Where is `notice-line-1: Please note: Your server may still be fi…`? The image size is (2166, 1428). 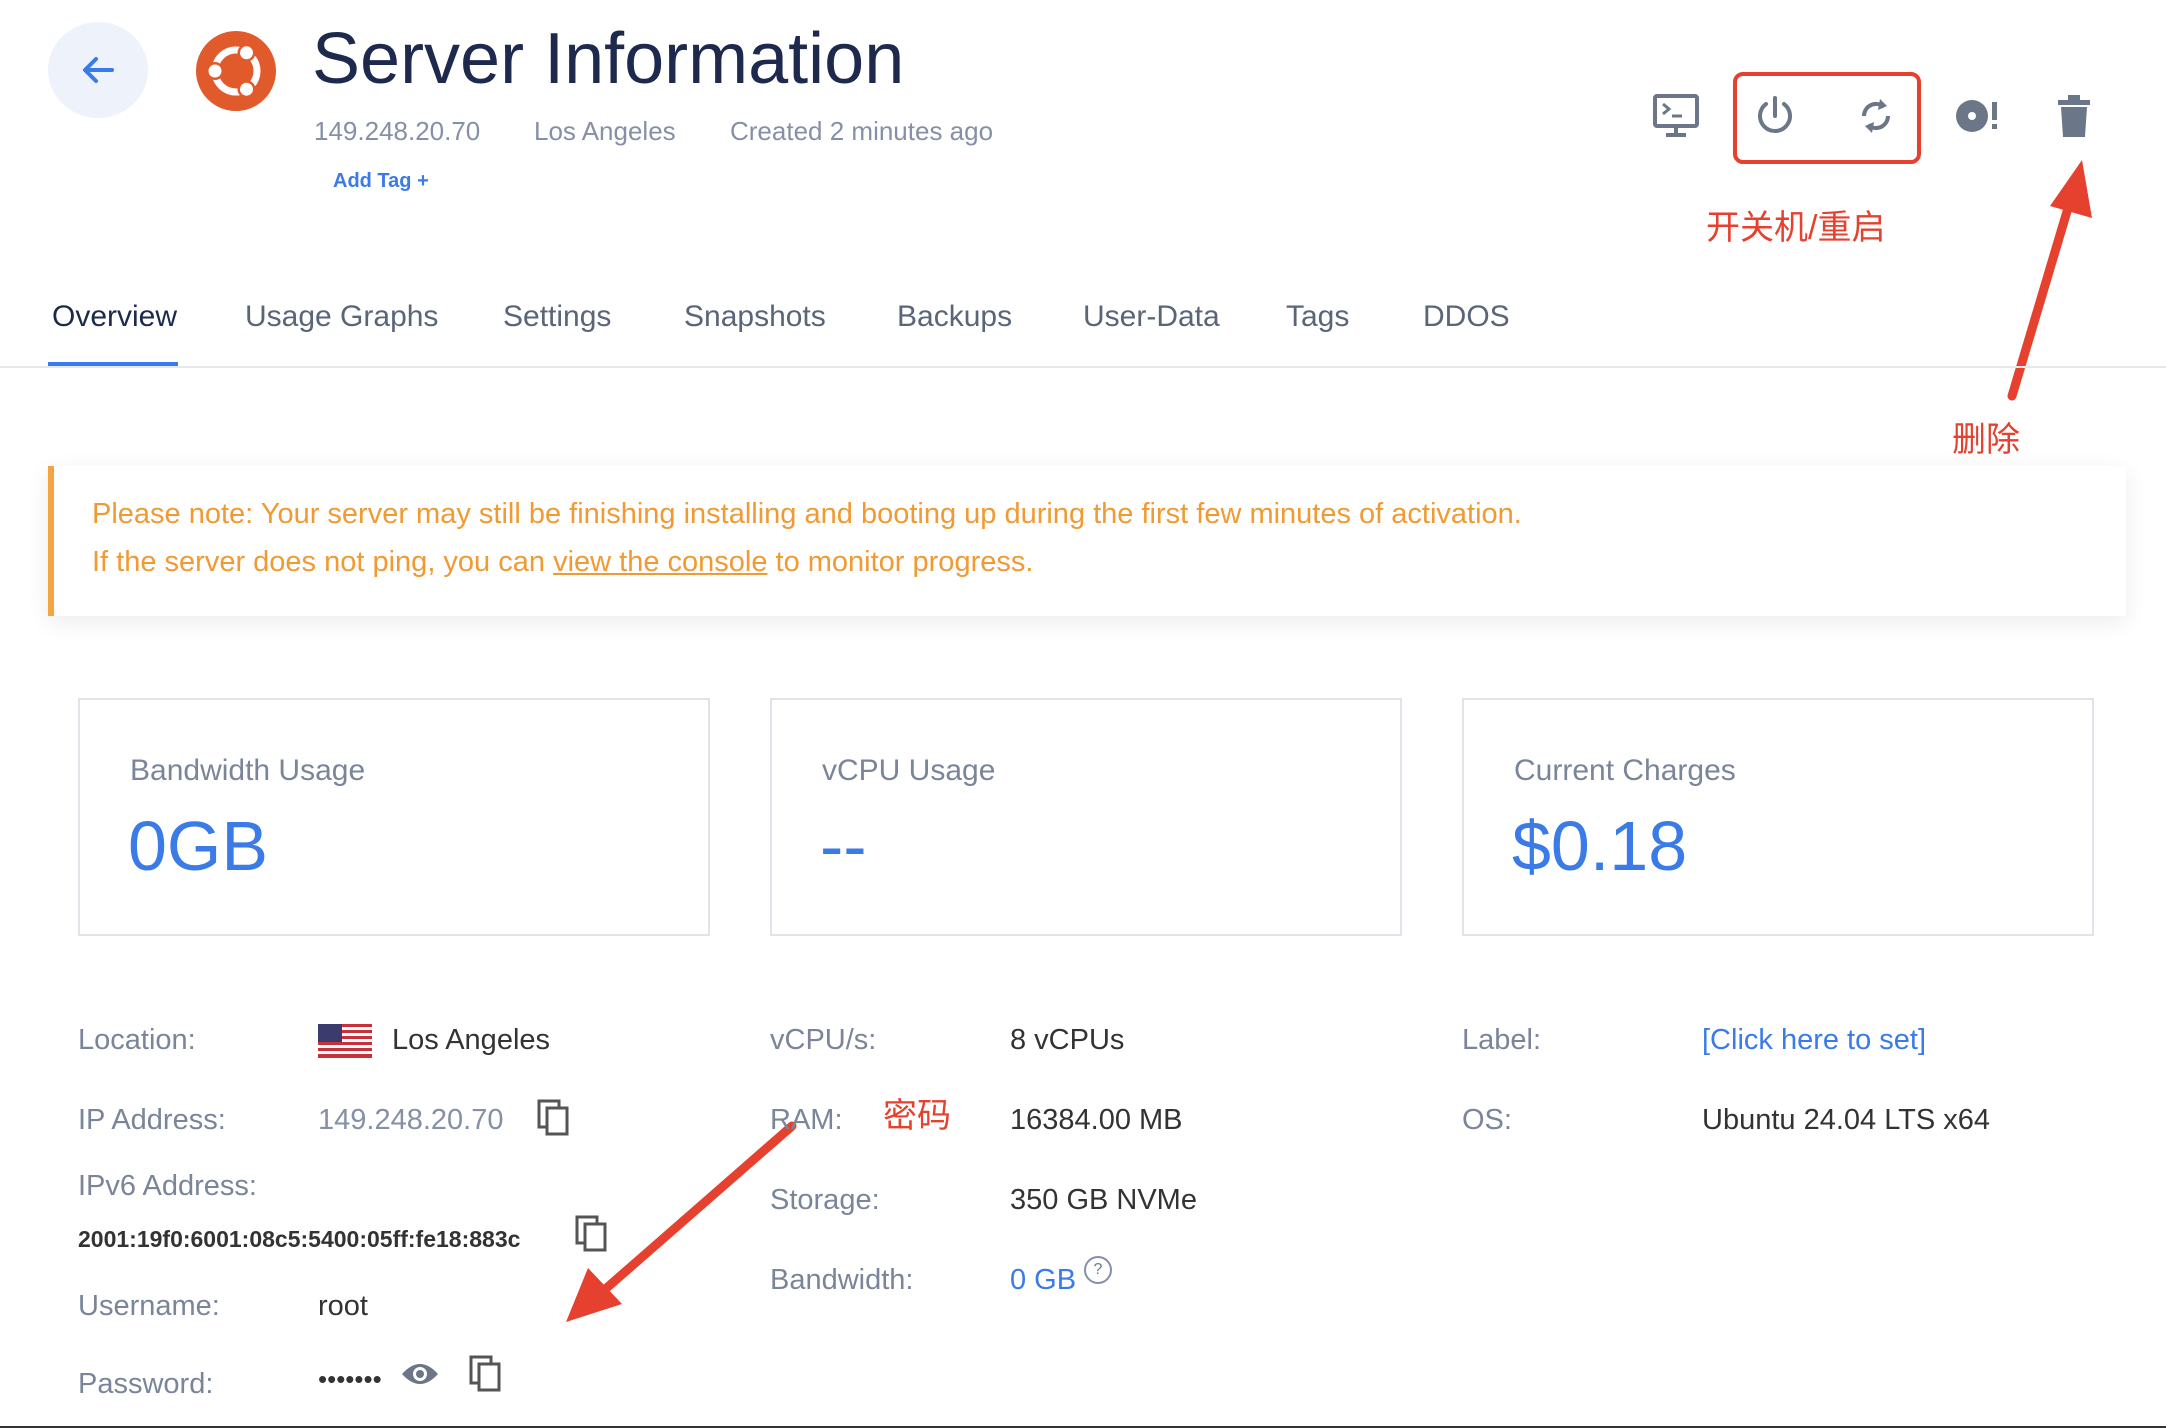 notice-line-1: Please note: Your server may still be fi… is located at coordinates (807, 514).